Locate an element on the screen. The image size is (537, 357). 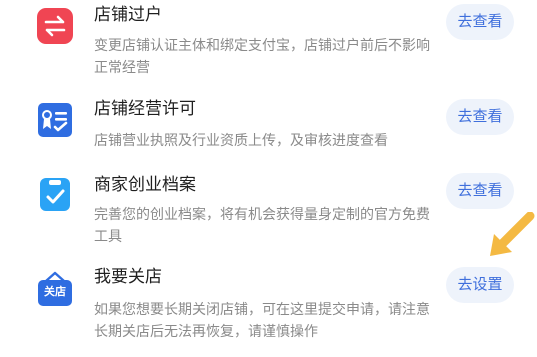
close-store-icon: 关店 is located at coordinates (55, 289).